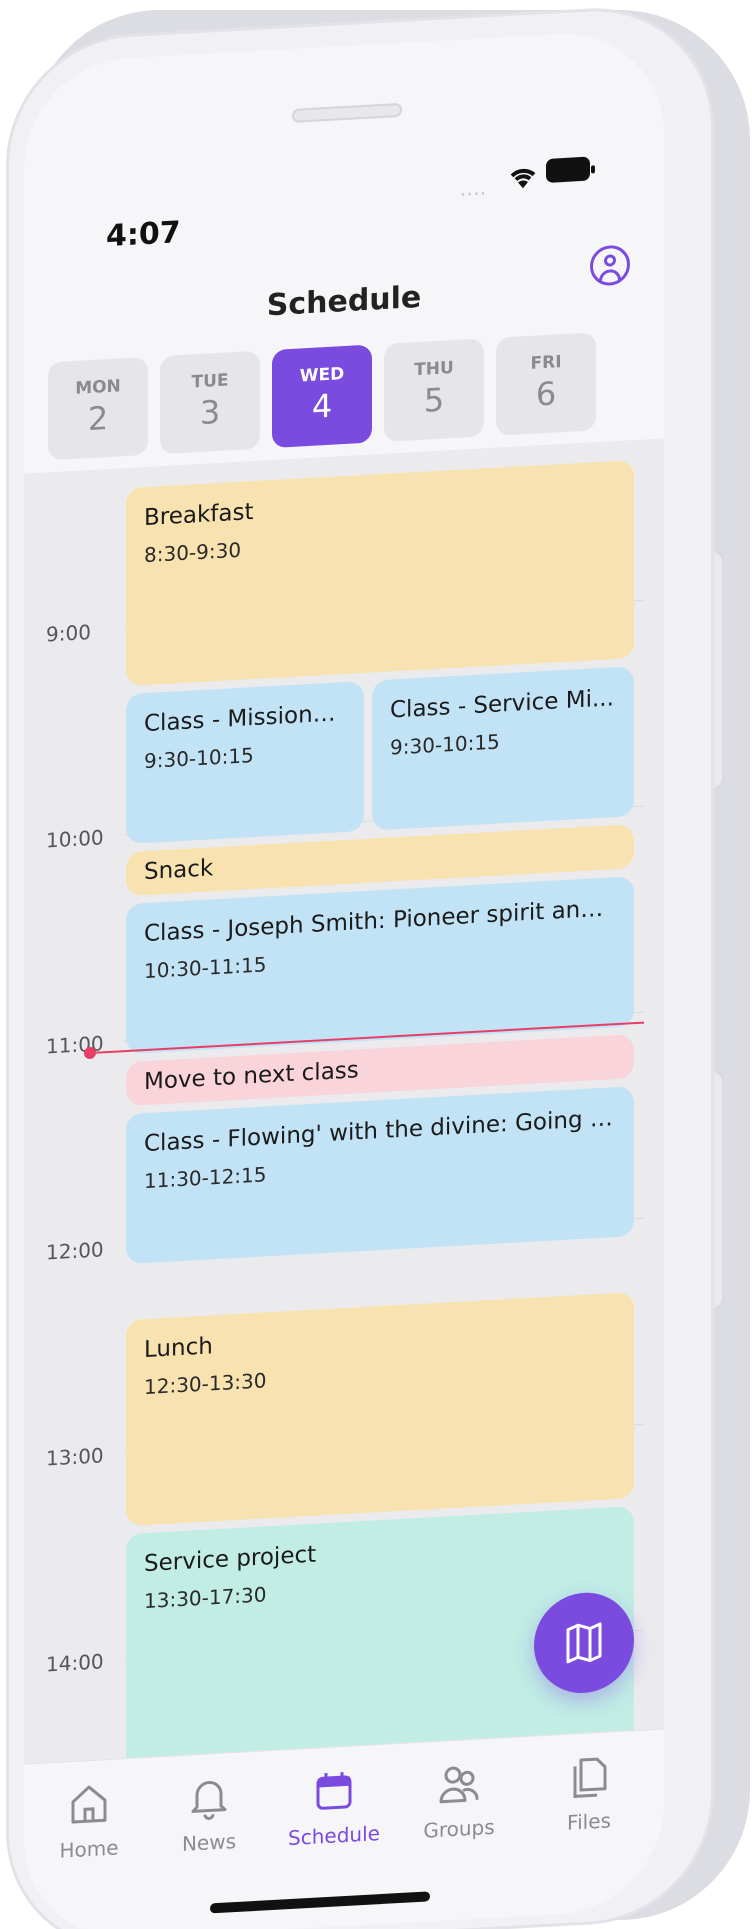 Image resolution: width=752 pixels, height=1929 pixels. What do you see at coordinates (380, 1409) in the screenshot?
I see `event-lunch: Lunch 12:30-13:30` at bounding box center [380, 1409].